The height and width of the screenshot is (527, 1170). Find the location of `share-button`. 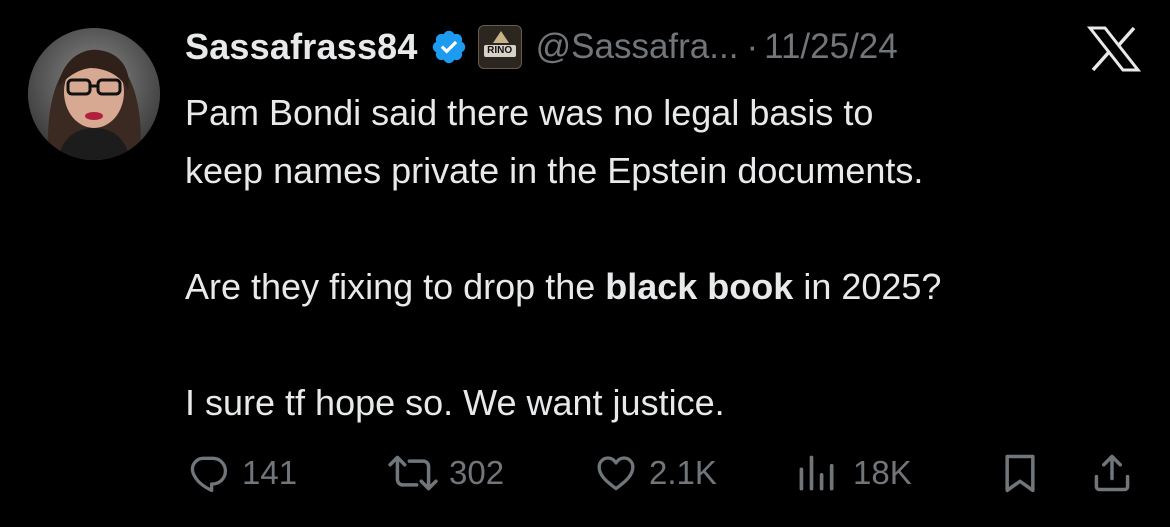

share-button is located at coordinates (1112, 473).